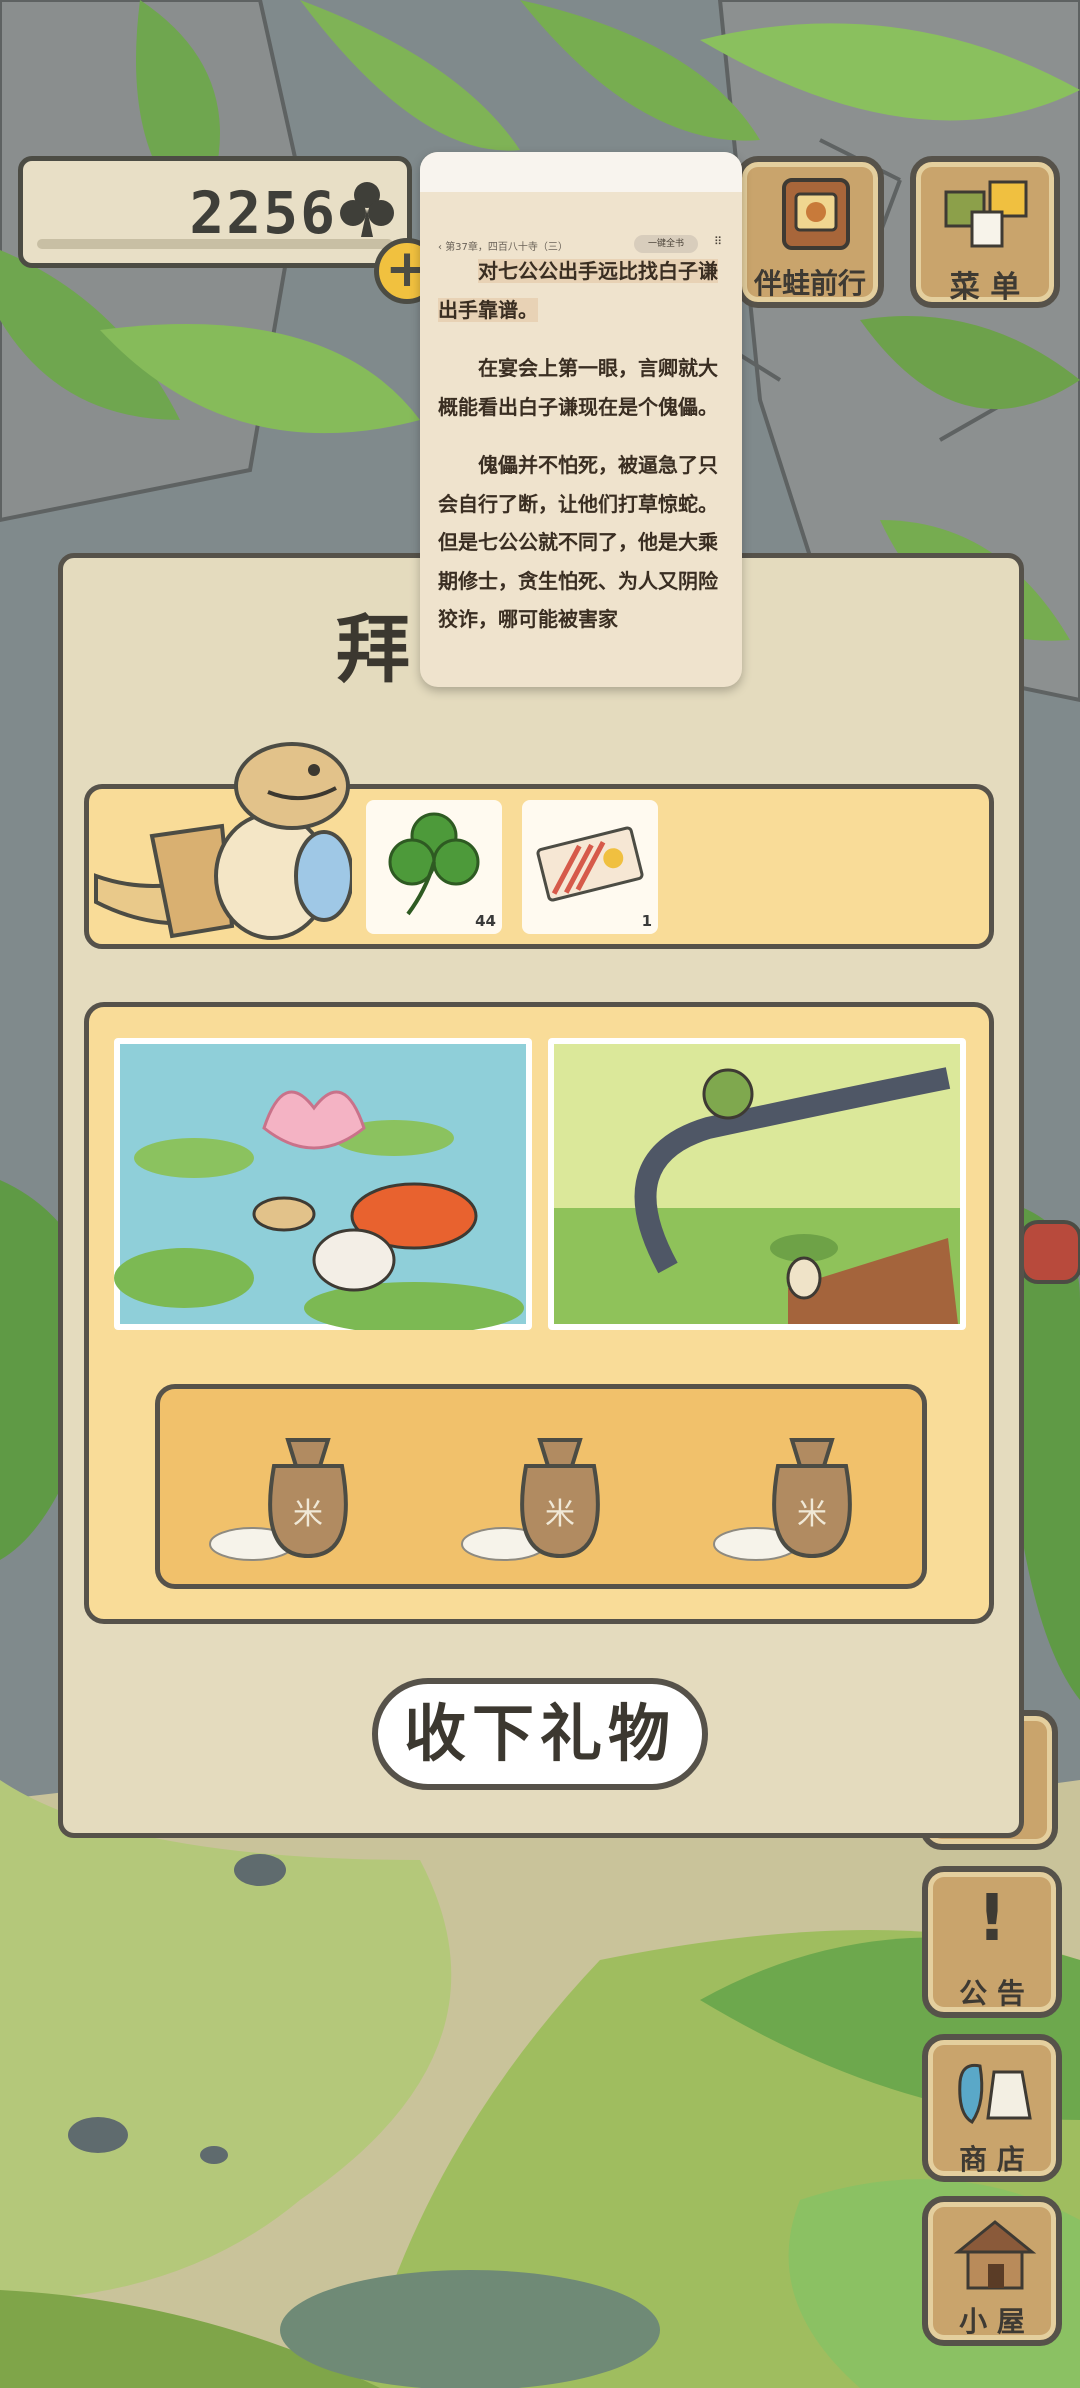 This screenshot has height=2388, width=1080. I want to click on ticket-item-count: 1, so click(646, 921).